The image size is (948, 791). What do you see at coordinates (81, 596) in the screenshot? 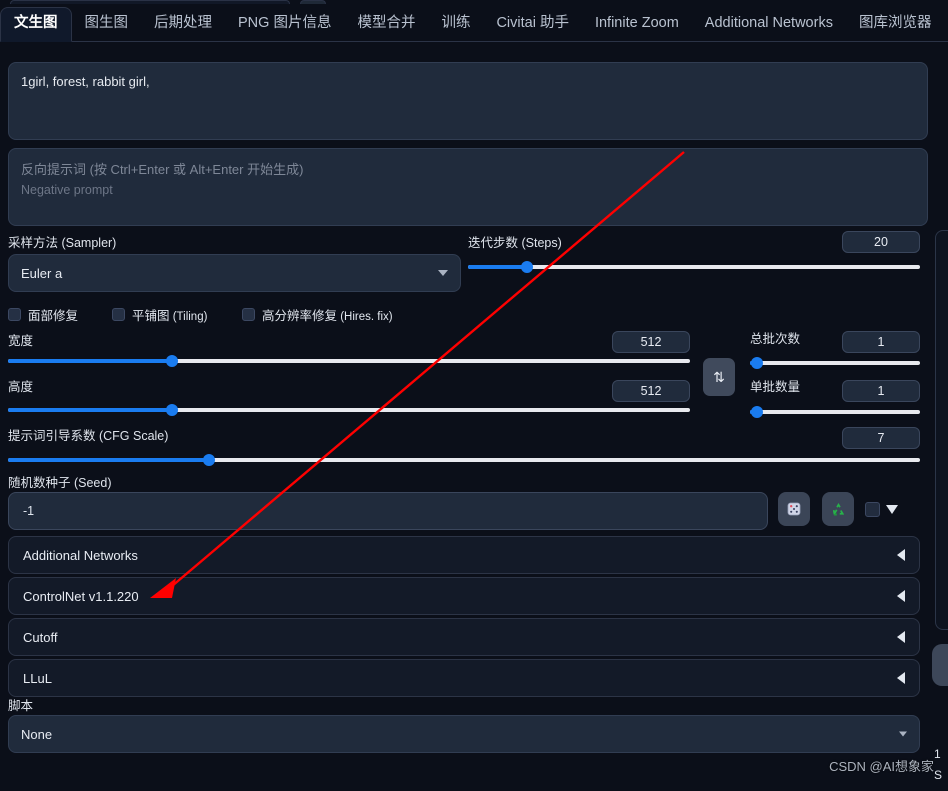
I see `accordion-title: ControlNet v1.1.220` at bounding box center [81, 596].